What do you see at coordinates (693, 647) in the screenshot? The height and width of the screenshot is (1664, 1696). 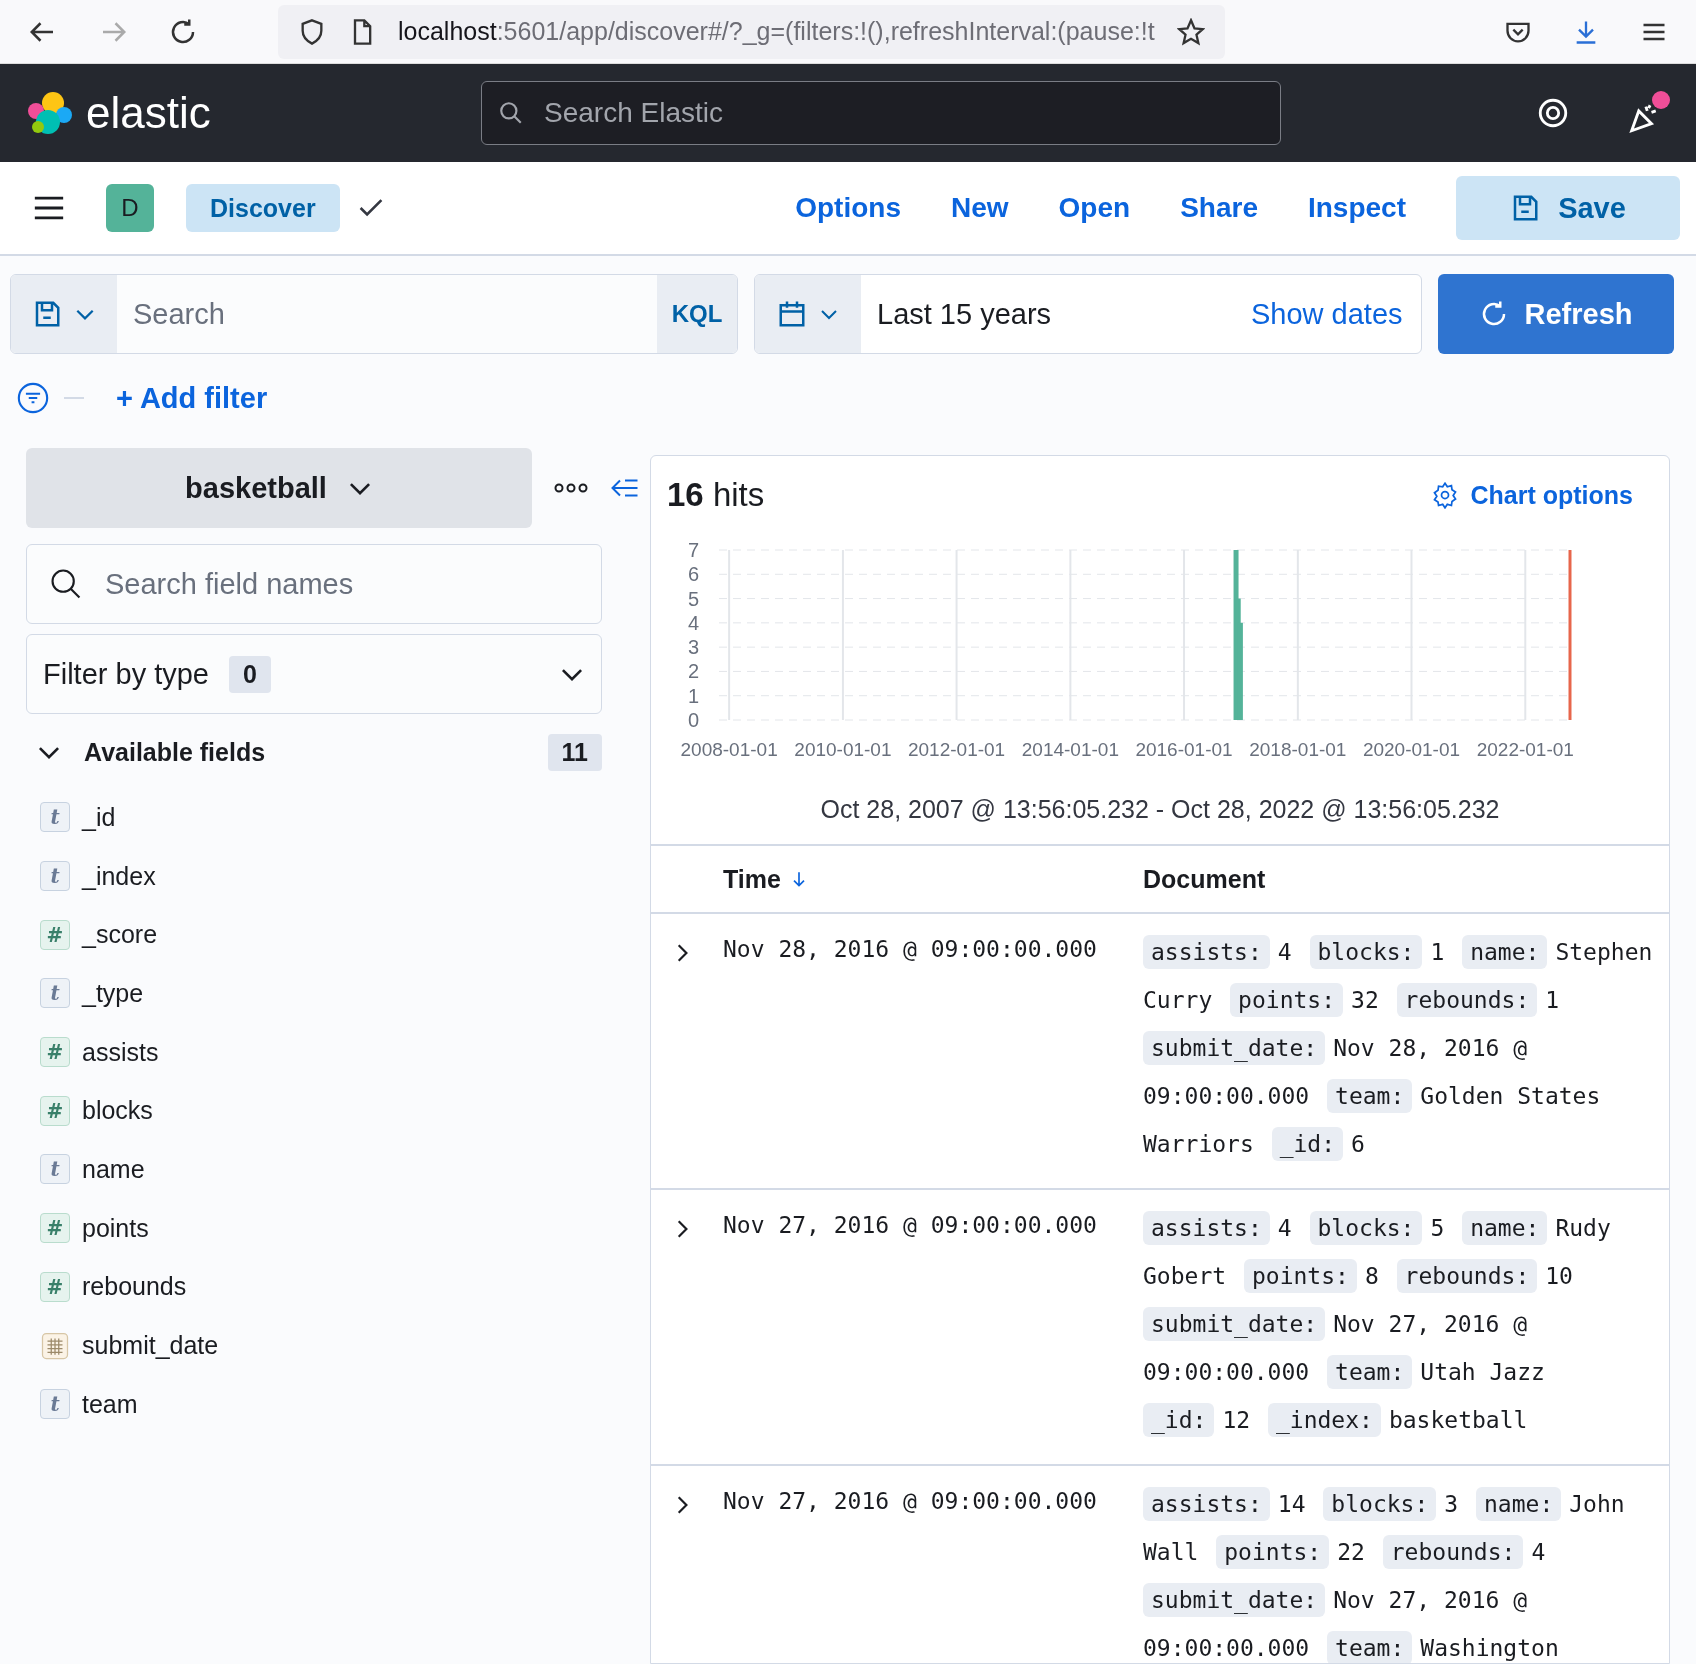 I see `y-tick-label: 3` at bounding box center [693, 647].